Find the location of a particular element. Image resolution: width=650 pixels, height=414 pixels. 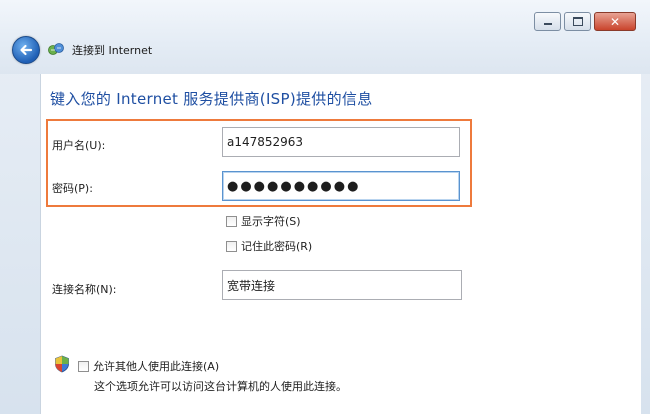

allow-others-label: 允许其他人使用此连接(A) is located at coordinates (156, 366).